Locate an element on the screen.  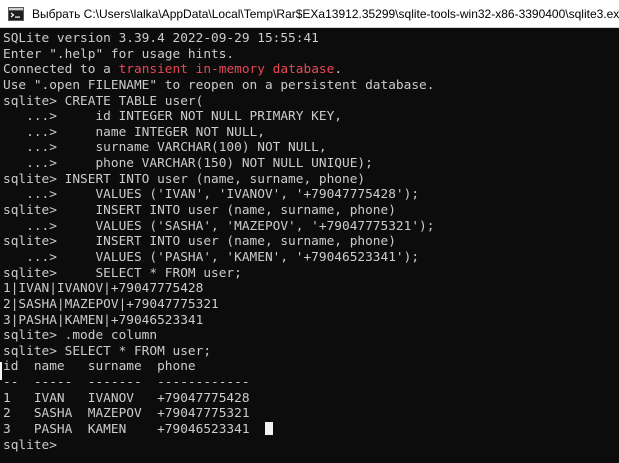
console-text: sqlite> is located at coordinates (30, 445).